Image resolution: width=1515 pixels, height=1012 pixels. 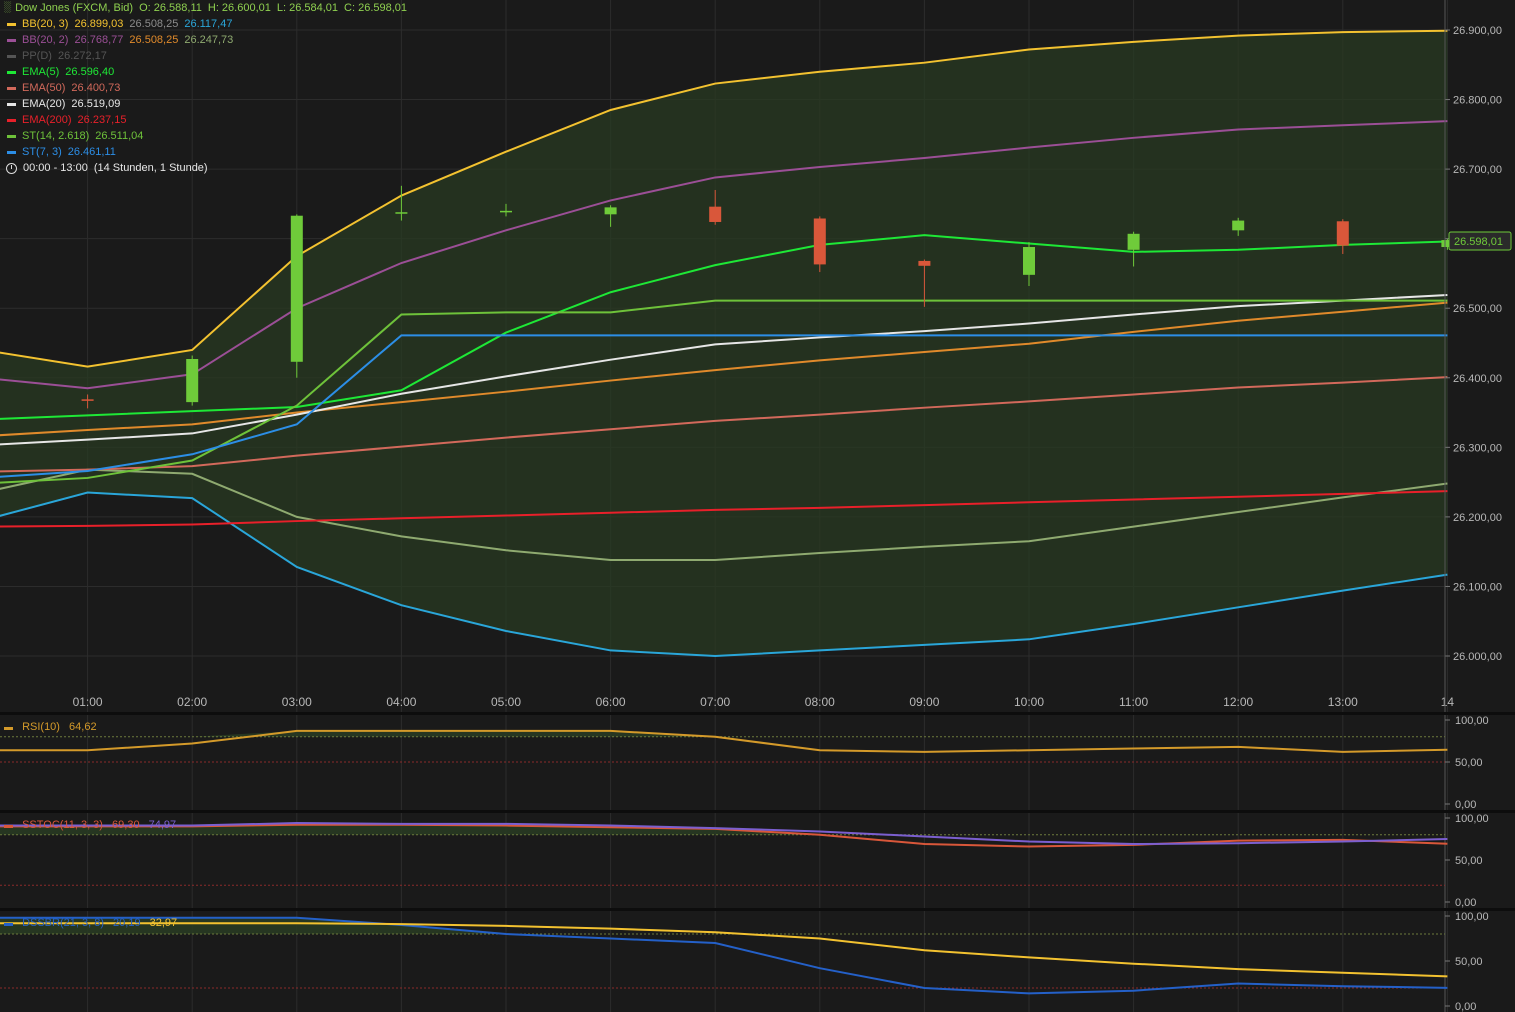 I want to click on y-tick-label: 26.500,00, so click(x=1477, y=309).